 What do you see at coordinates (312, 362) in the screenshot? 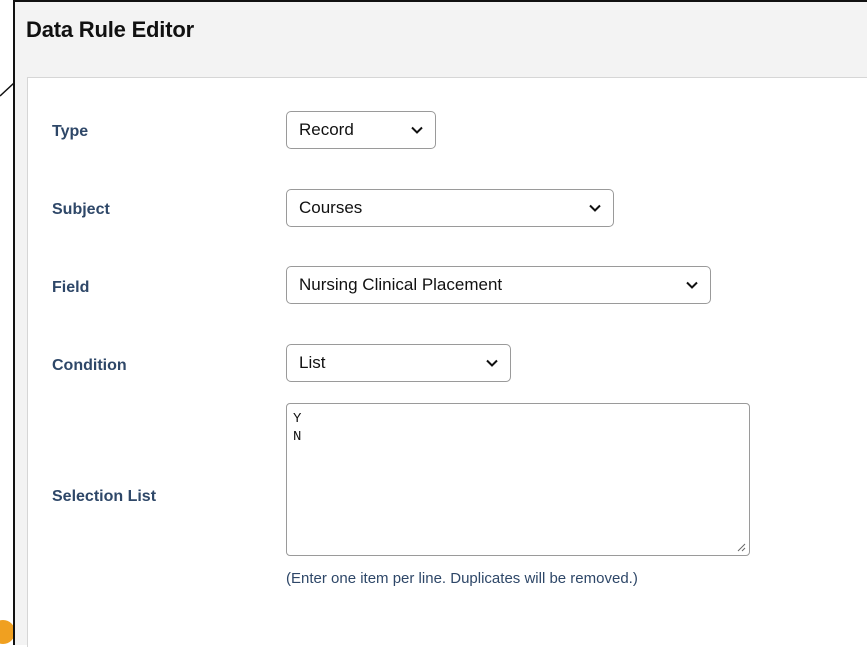
I see `condition-select-value: List` at bounding box center [312, 362].